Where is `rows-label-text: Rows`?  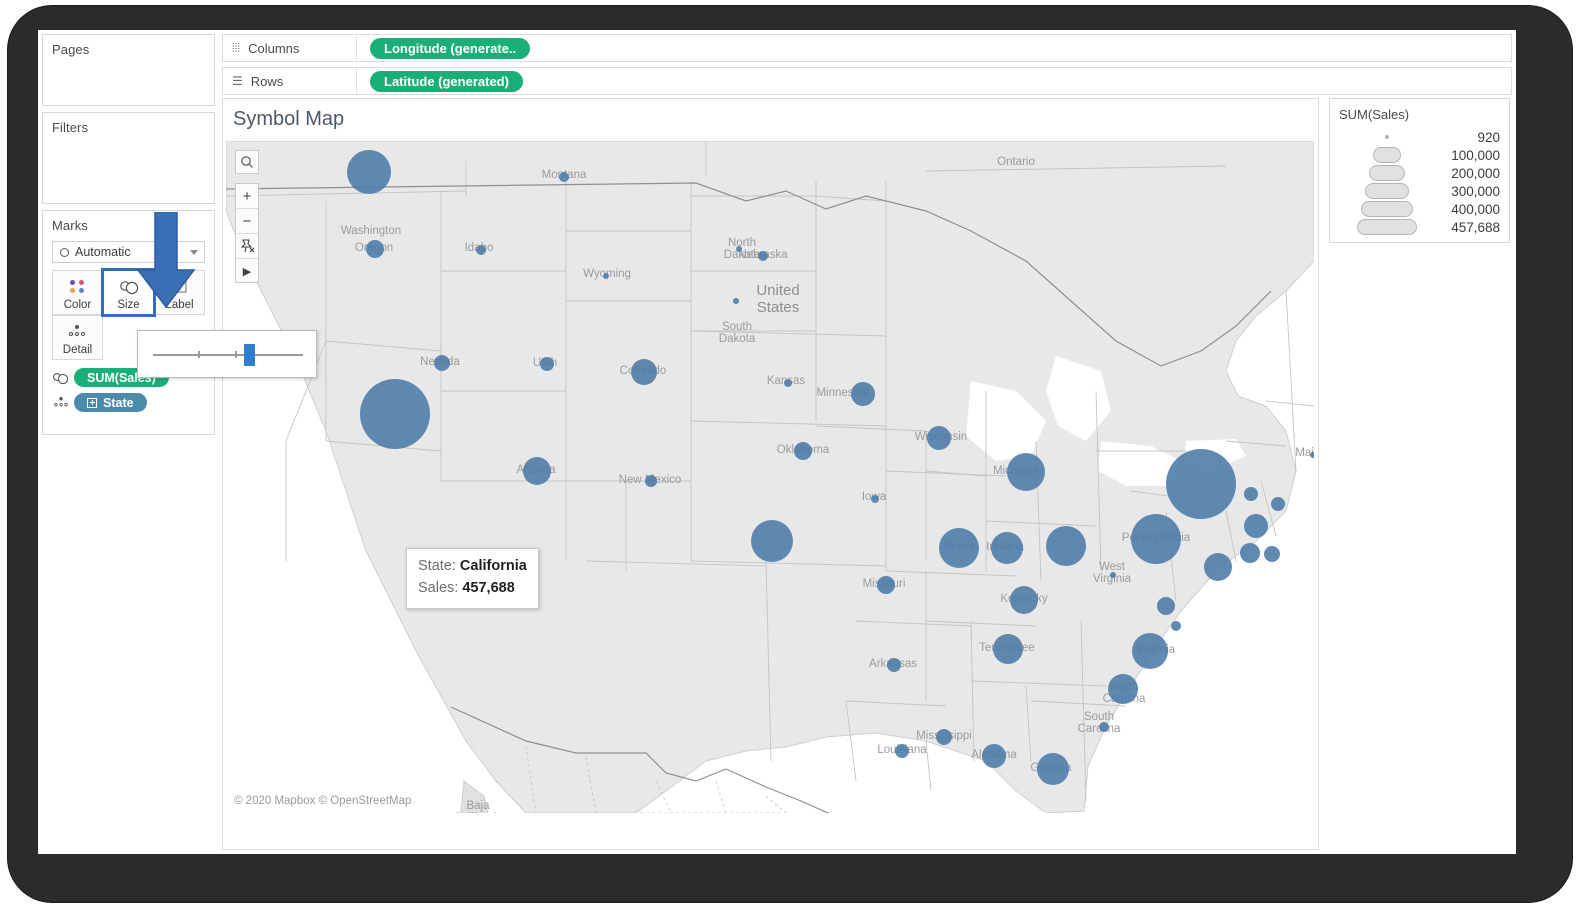 rows-label-text: Rows is located at coordinates (267, 81).